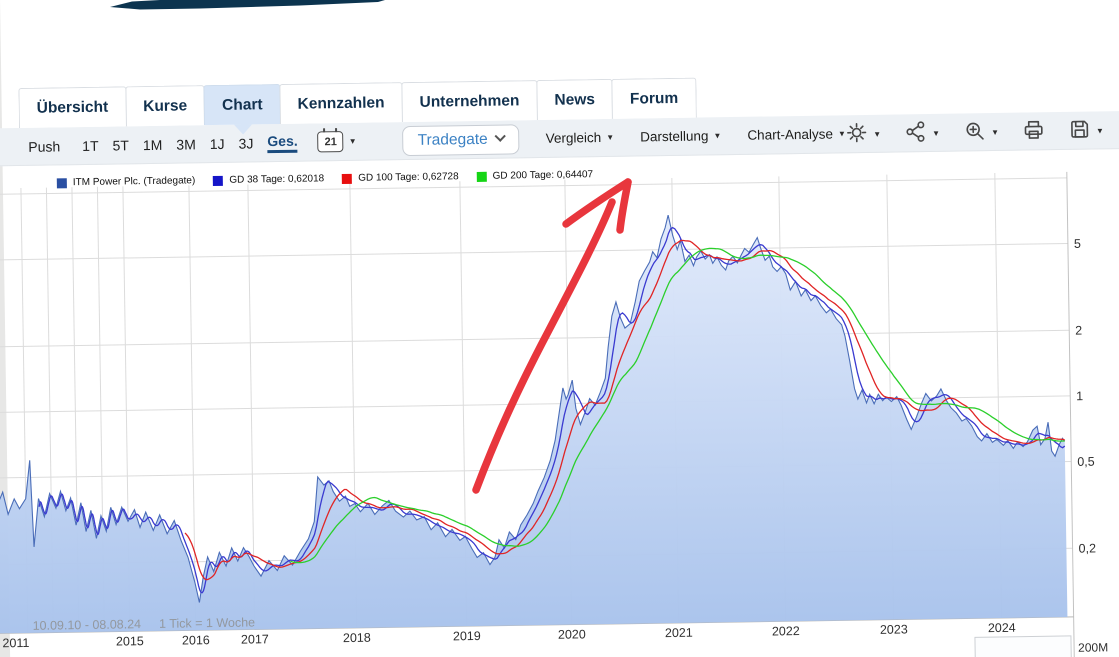 The image size is (1119, 657). I want to click on print-icon, so click(1033, 131).